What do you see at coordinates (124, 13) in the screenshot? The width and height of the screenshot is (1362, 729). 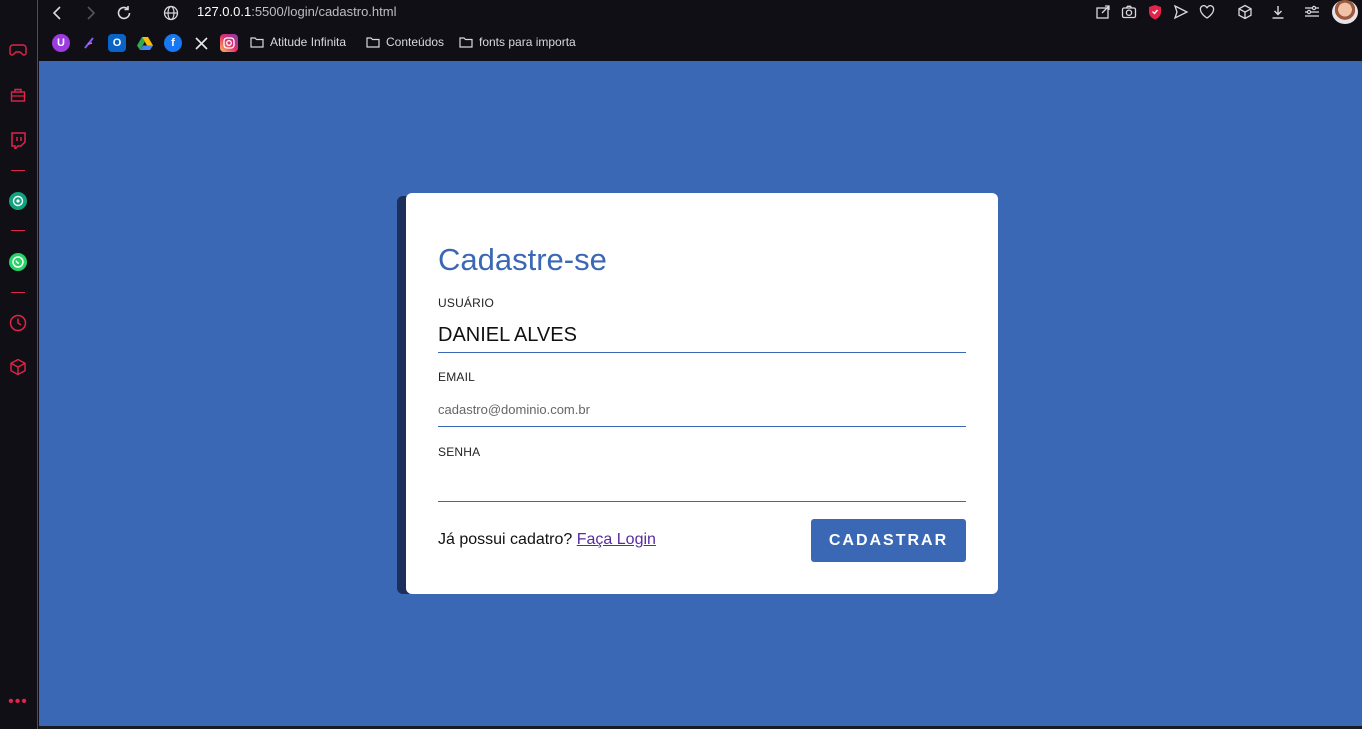 I see `reload-icon` at bounding box center [124, 13].